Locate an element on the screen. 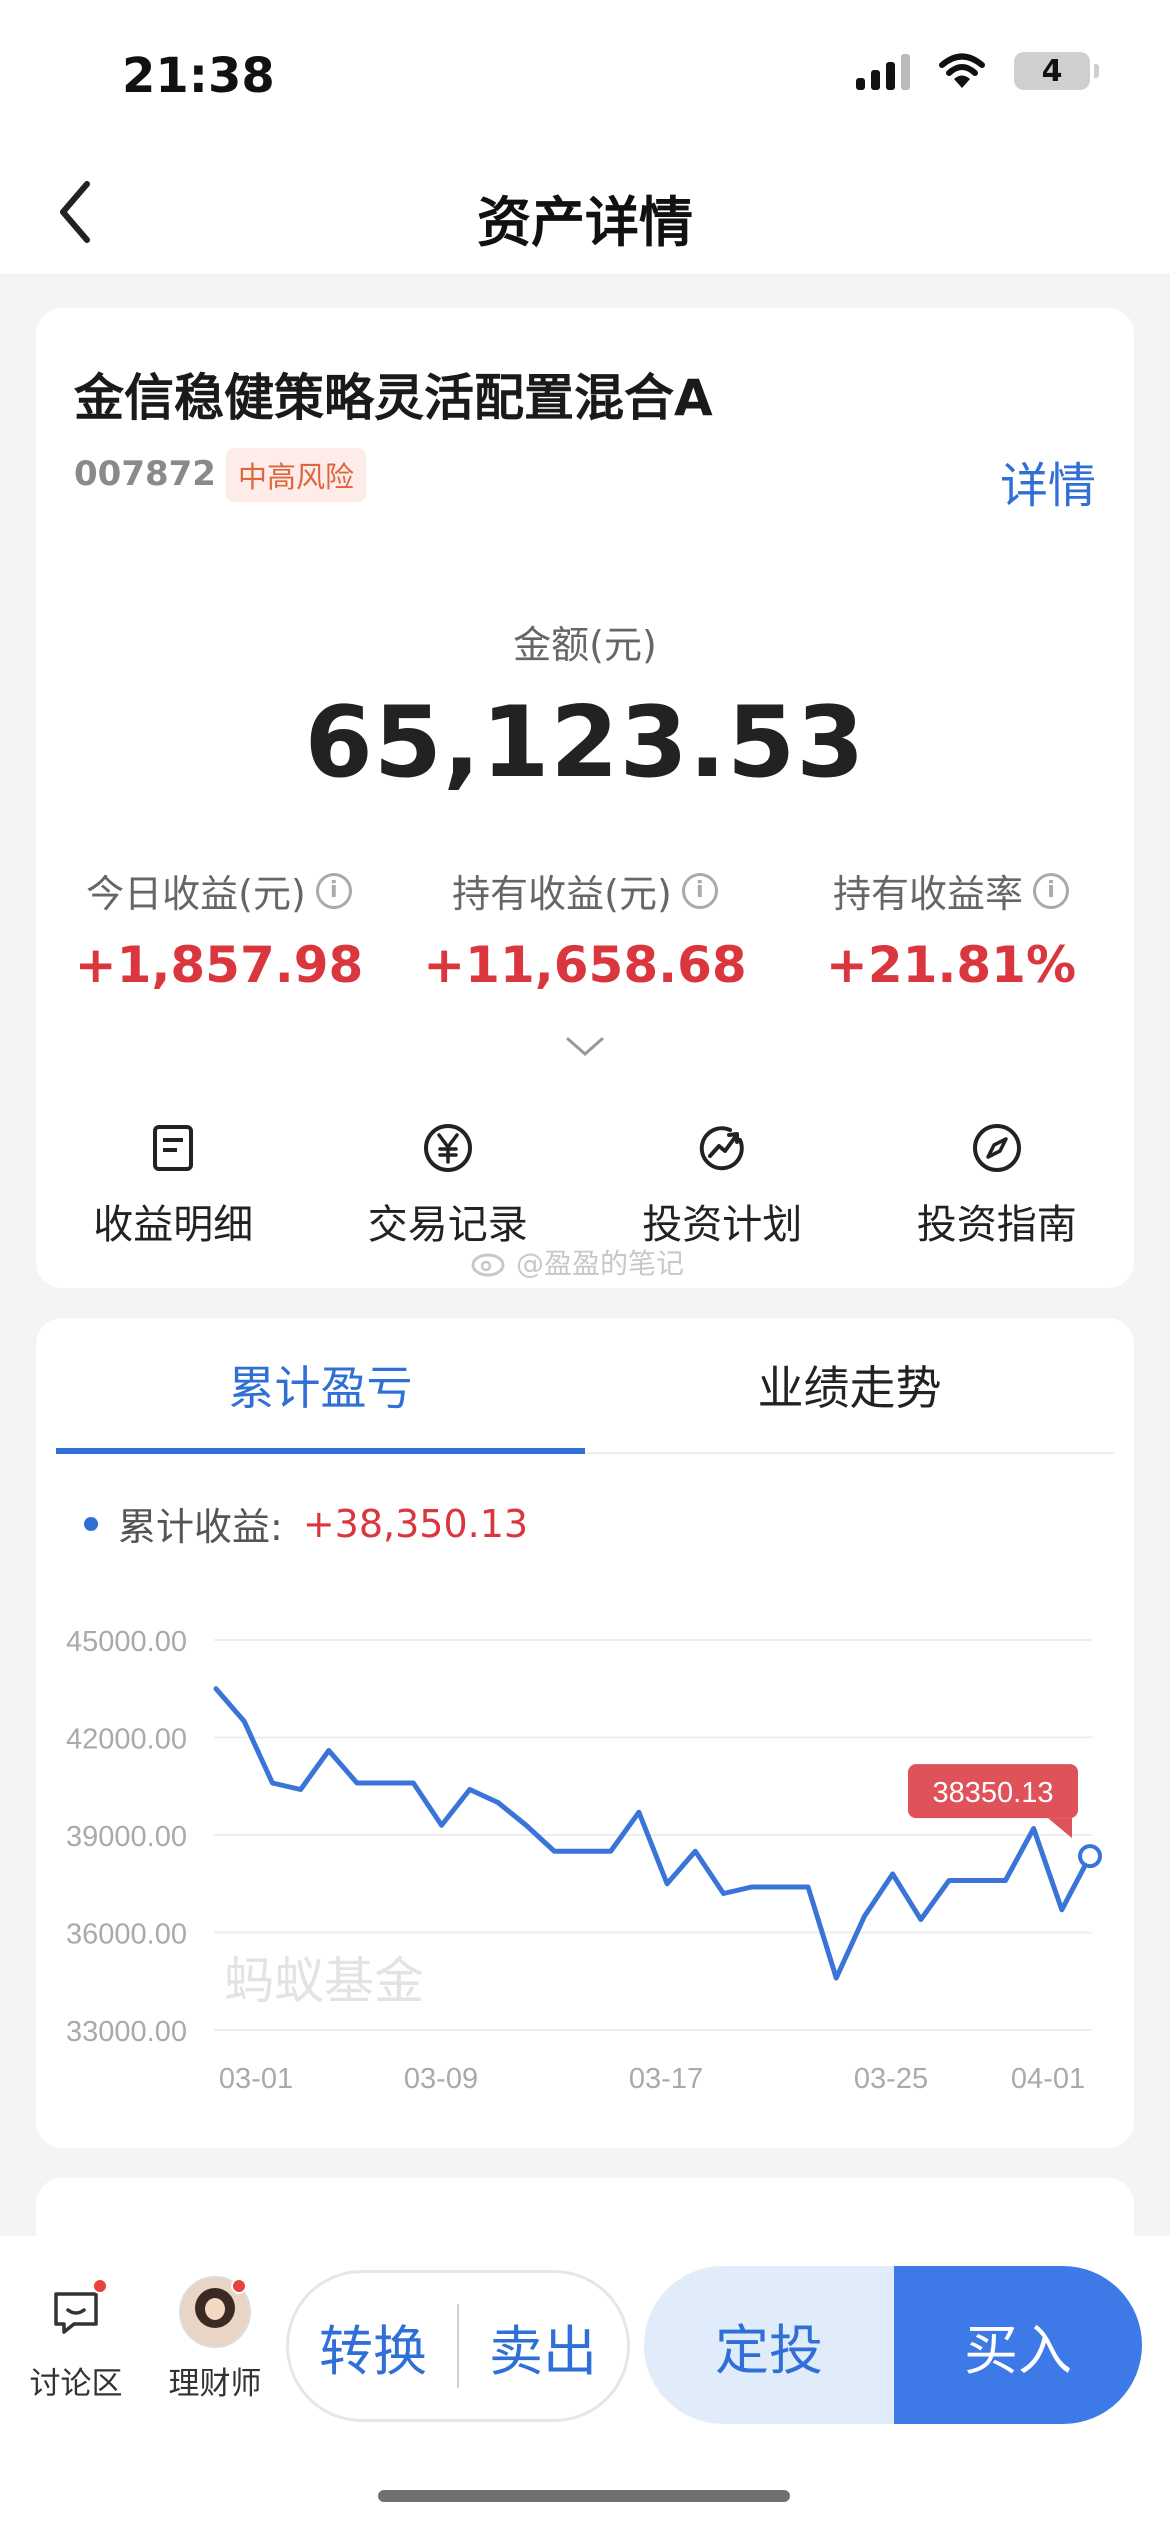 This screenshot has width=1170, height=2532. quick-actions: 收益明细 交易记录 投资计划 投资指南 is located at coordinates (585, 1184).